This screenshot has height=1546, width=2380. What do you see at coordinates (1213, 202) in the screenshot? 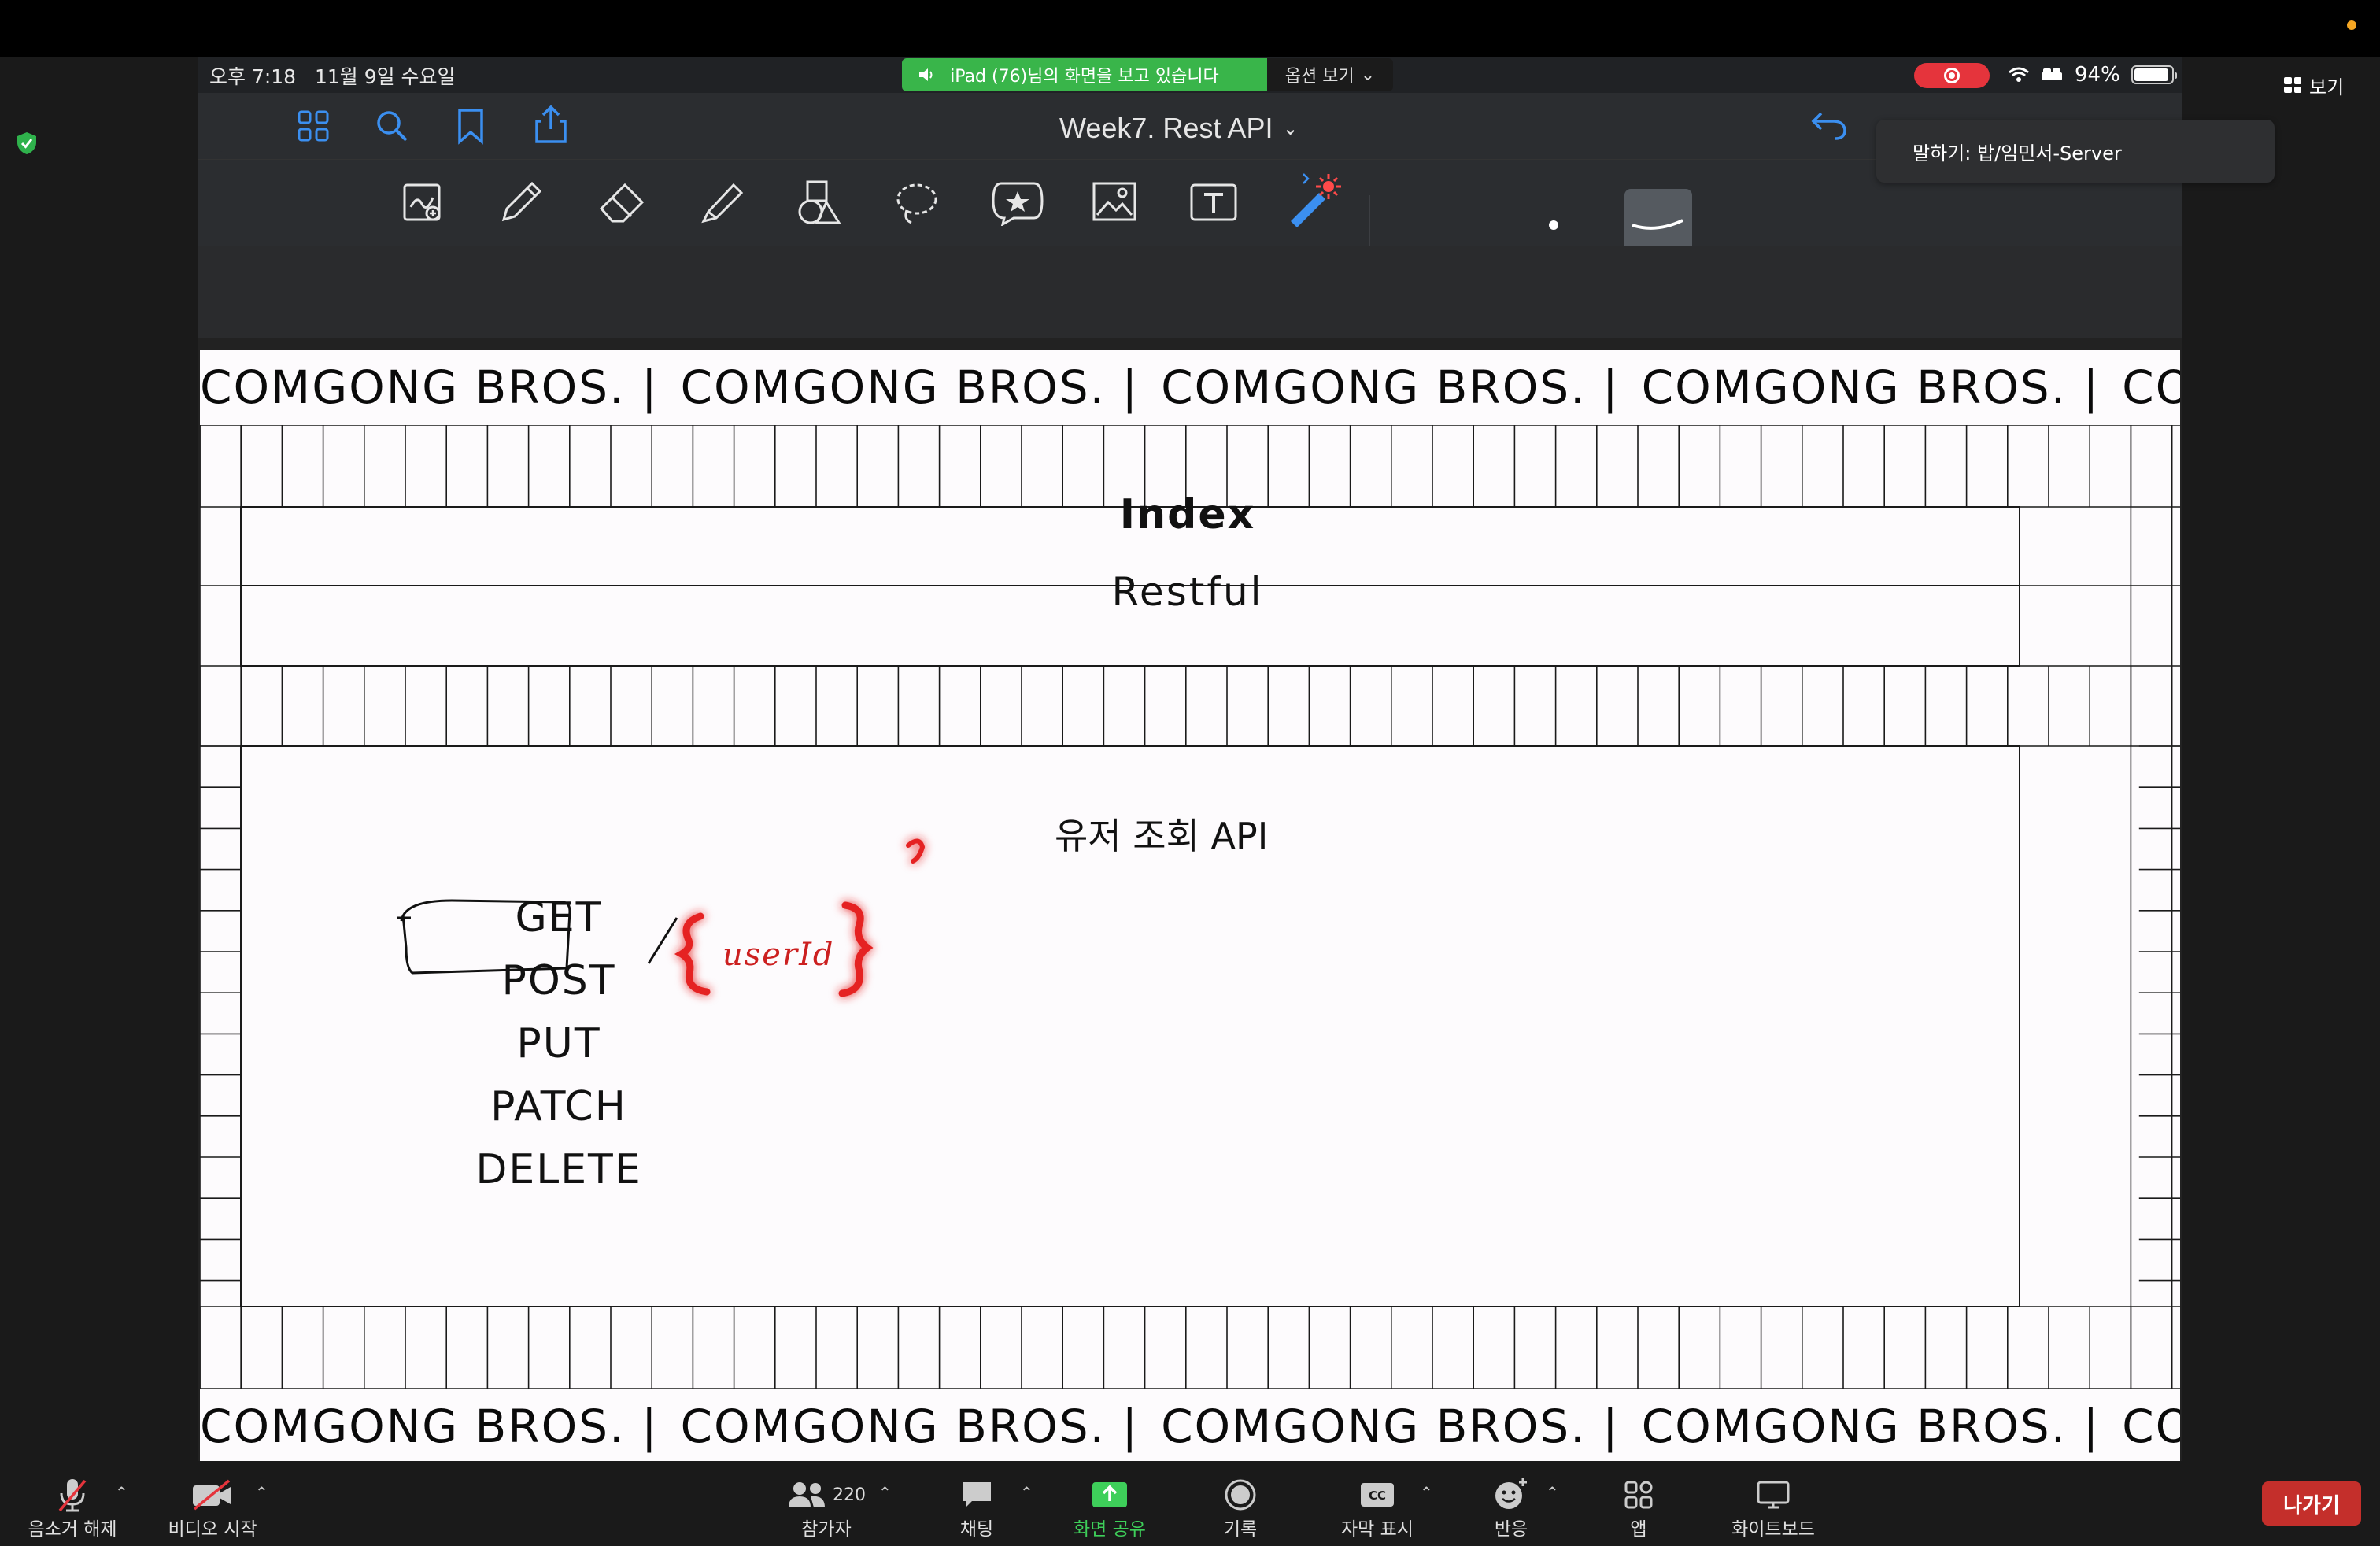
I see `text-box-icon` at bounding box center [1213, 202].